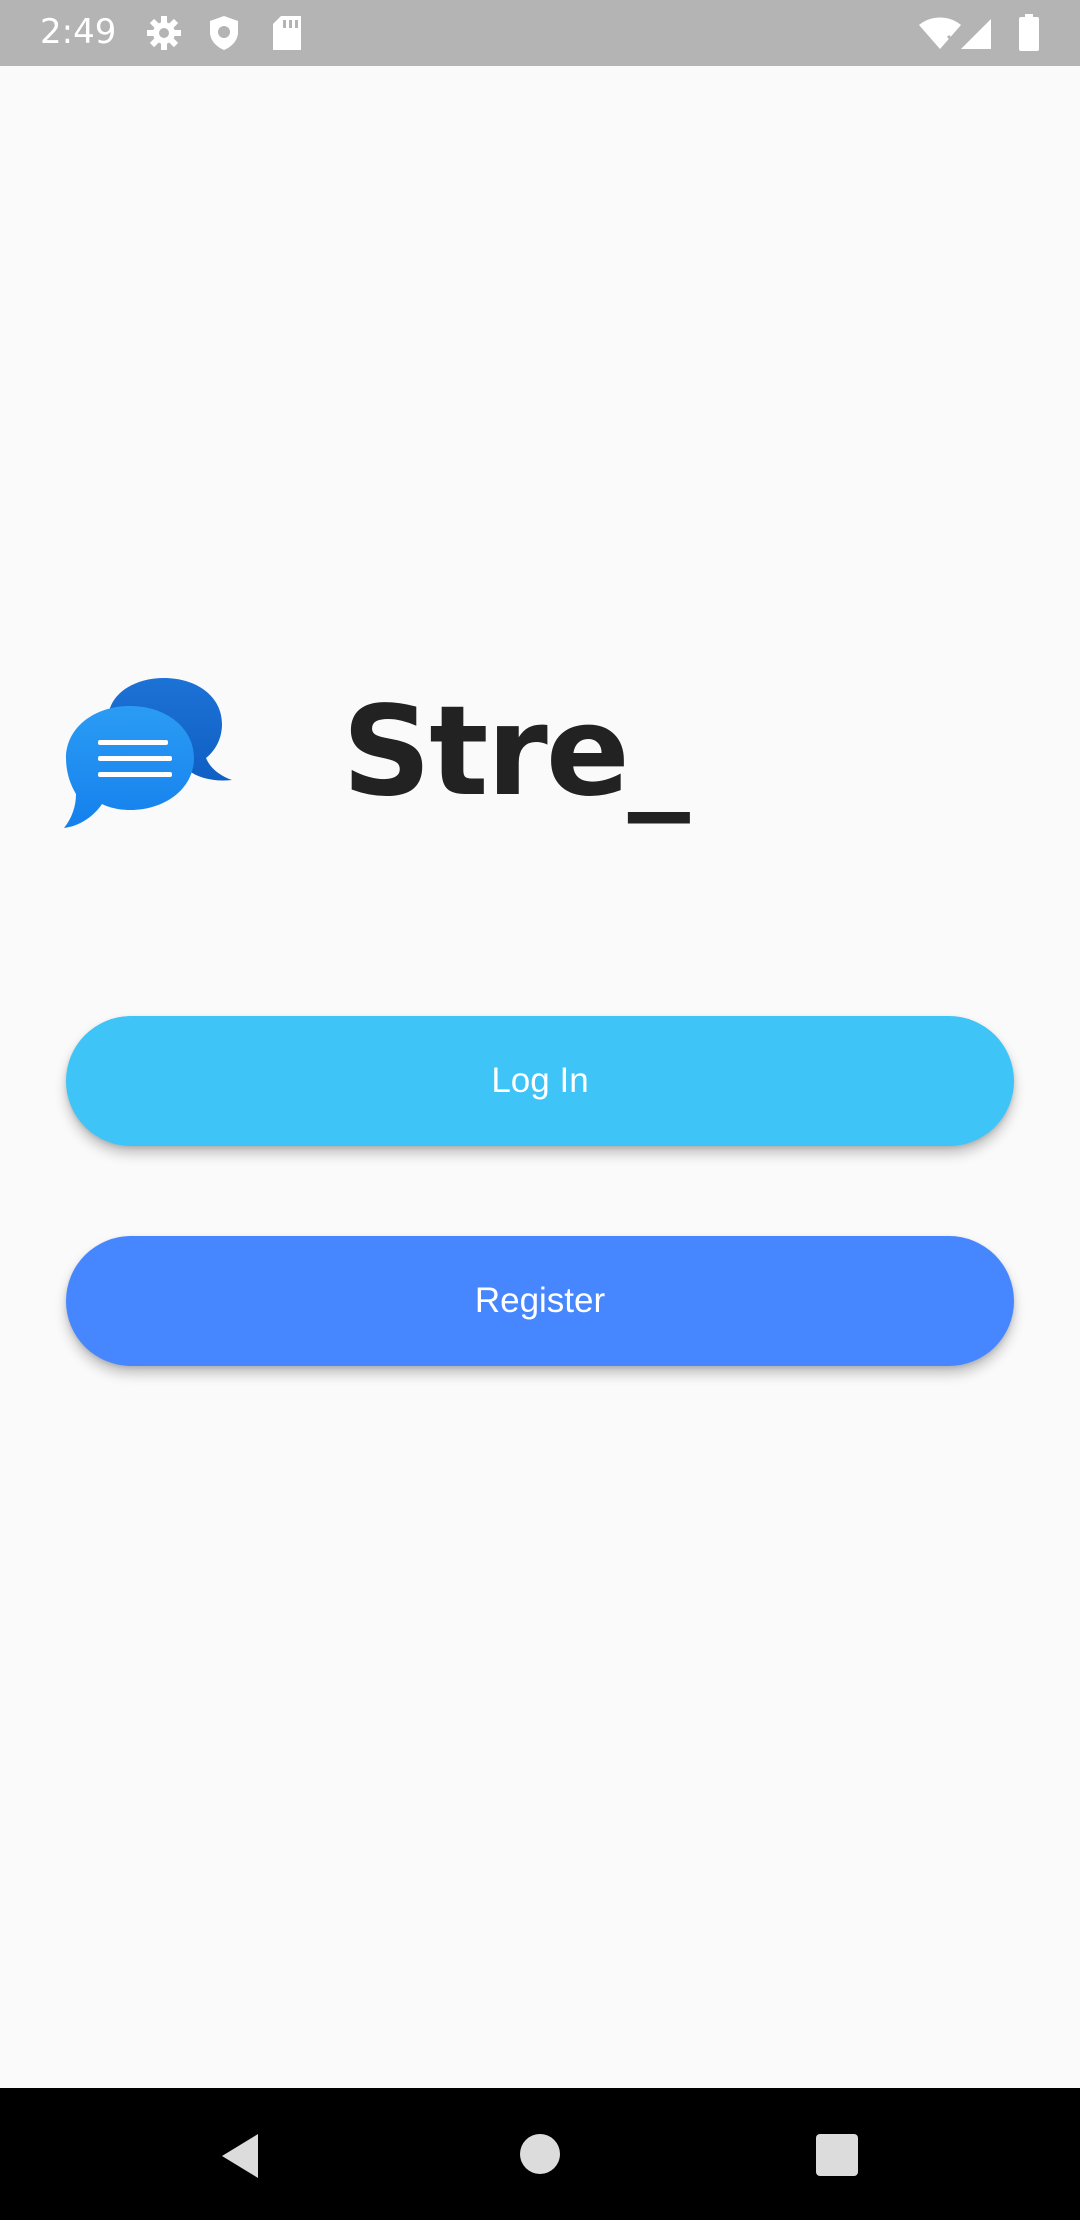  I want to click on register-button: Register, so click(540, 1301).